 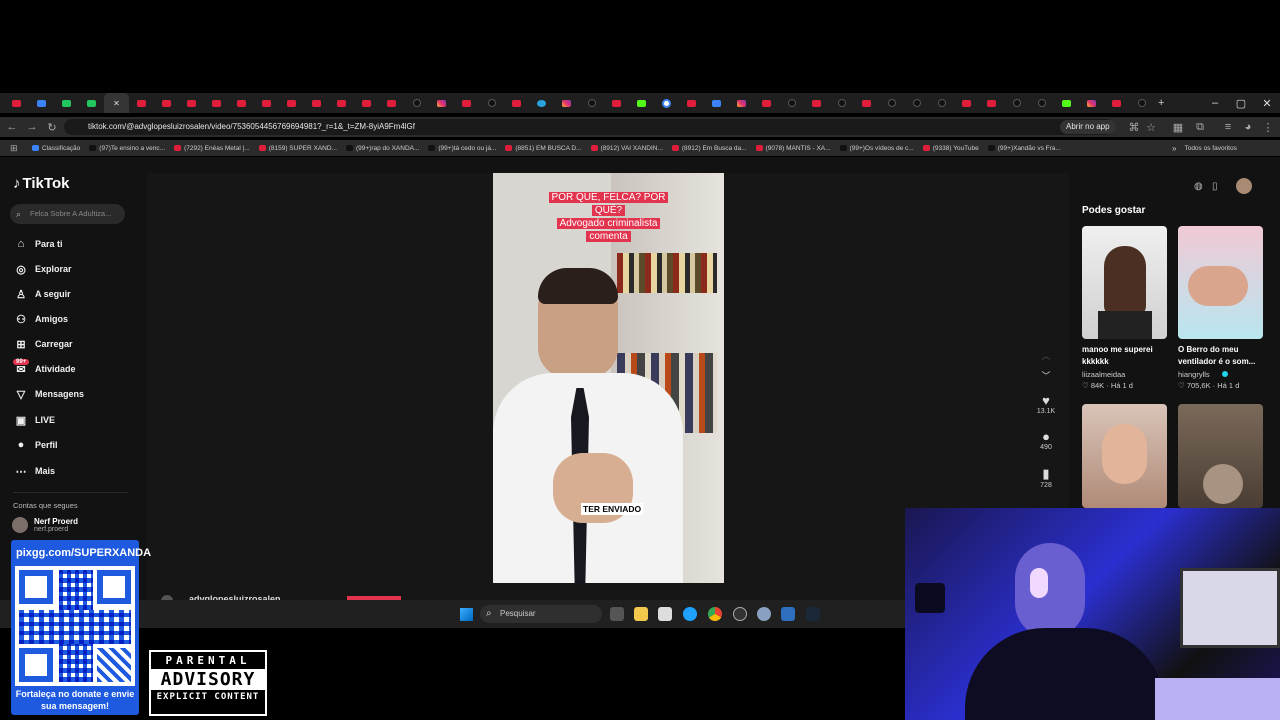 I want to click on windows-start-icon, so click(x=466, y=614).